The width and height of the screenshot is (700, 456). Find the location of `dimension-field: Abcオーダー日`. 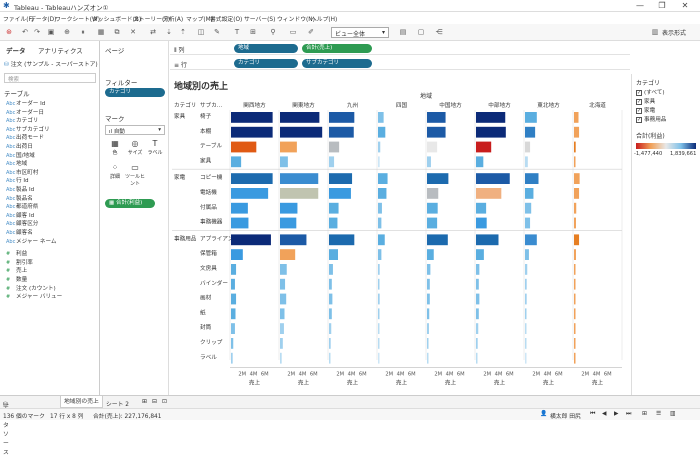

dimension-field: Abcオーダー日 is located at coordinates (25, 112).